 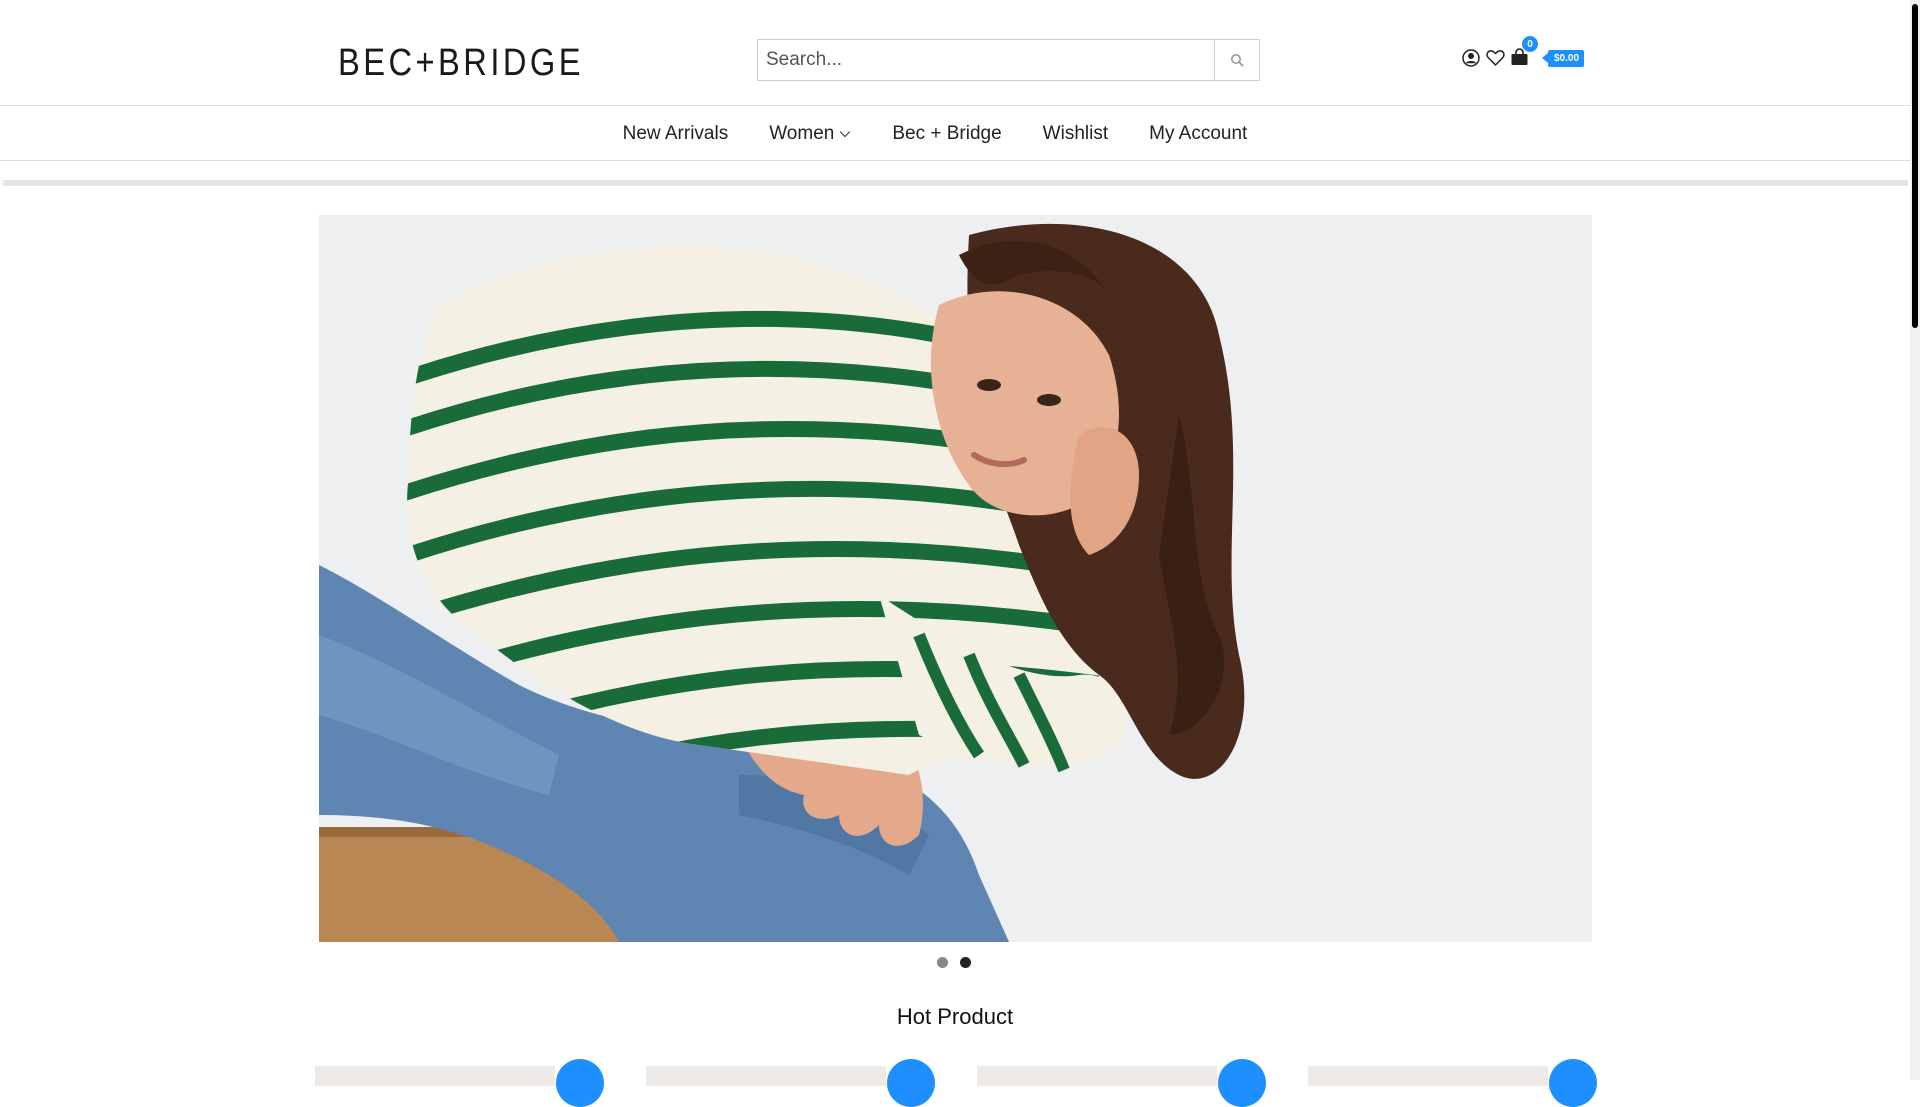 I want to click on slider-pagination, so click(x=954, y=962).